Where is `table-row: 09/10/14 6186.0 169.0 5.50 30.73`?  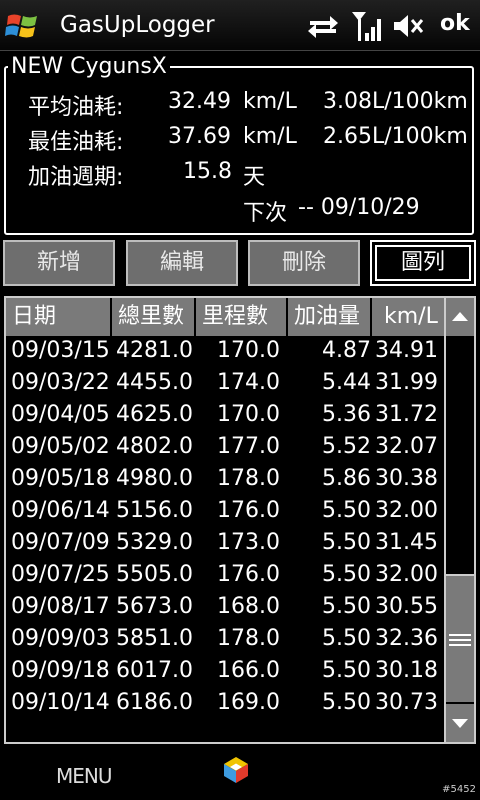
table-row: 09/10/14 6186.0 169.0 5.50 30.73 is located at coordinates (226, 704).